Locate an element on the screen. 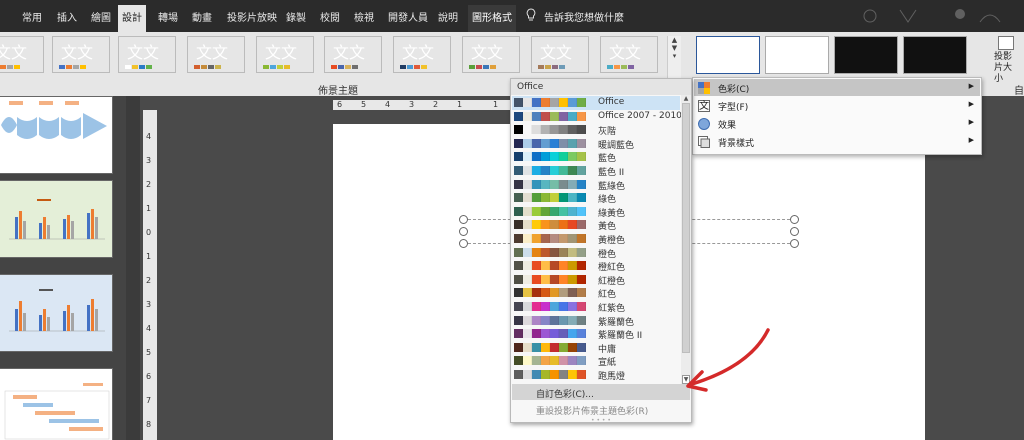  color-scheme-name: 紅紫色 is located at coordinates (612, 309).